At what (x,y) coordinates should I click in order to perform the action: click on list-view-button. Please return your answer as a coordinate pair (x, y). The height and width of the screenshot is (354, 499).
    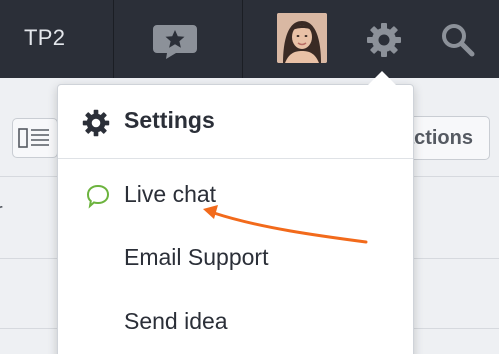
    Looking at the image, I should click on (35, 138).